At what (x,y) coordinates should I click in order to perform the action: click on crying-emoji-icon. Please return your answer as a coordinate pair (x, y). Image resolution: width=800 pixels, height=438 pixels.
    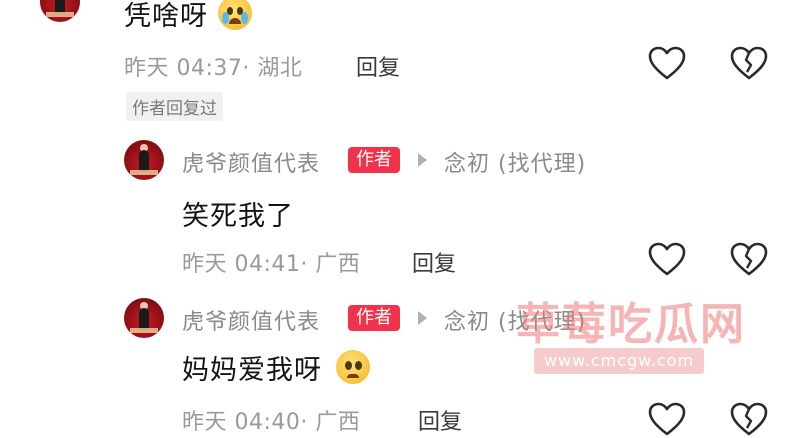
    Looking at the image, I should click on (235, 15).